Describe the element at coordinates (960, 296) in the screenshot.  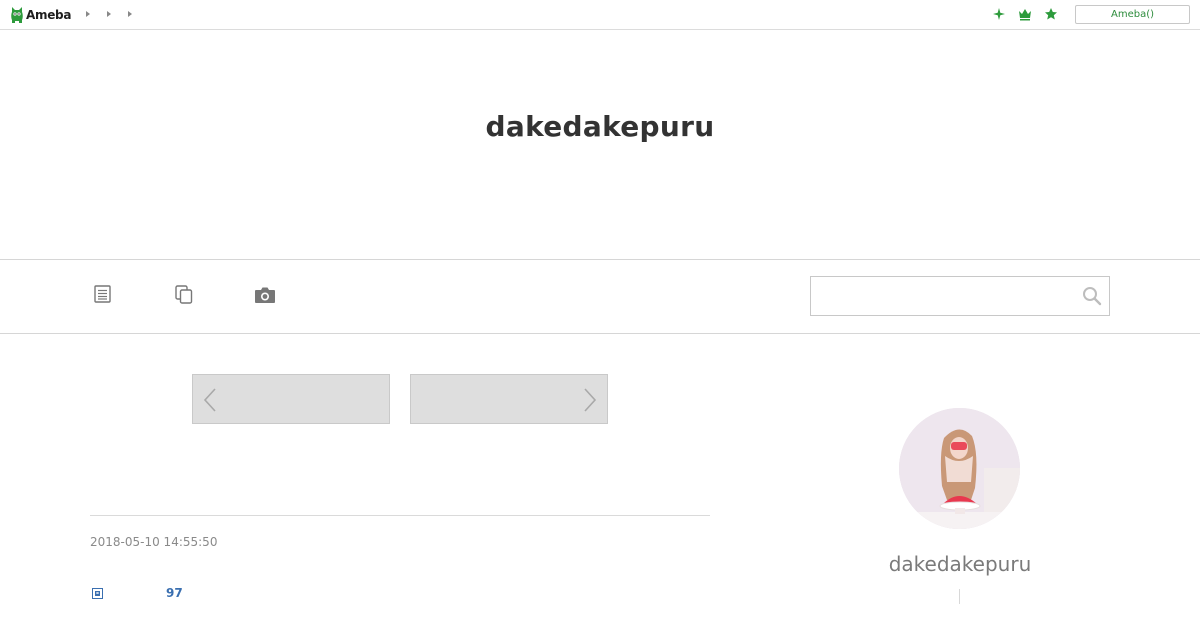
I see `blog-search-box` at that location.